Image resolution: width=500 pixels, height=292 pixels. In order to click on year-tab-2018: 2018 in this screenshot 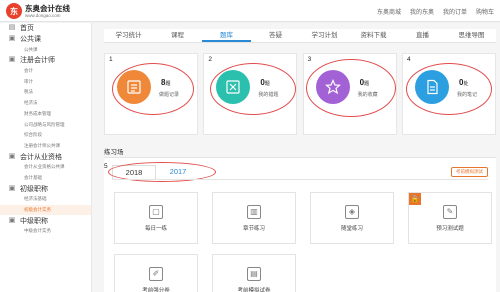, I will do `click(134, 172)`.